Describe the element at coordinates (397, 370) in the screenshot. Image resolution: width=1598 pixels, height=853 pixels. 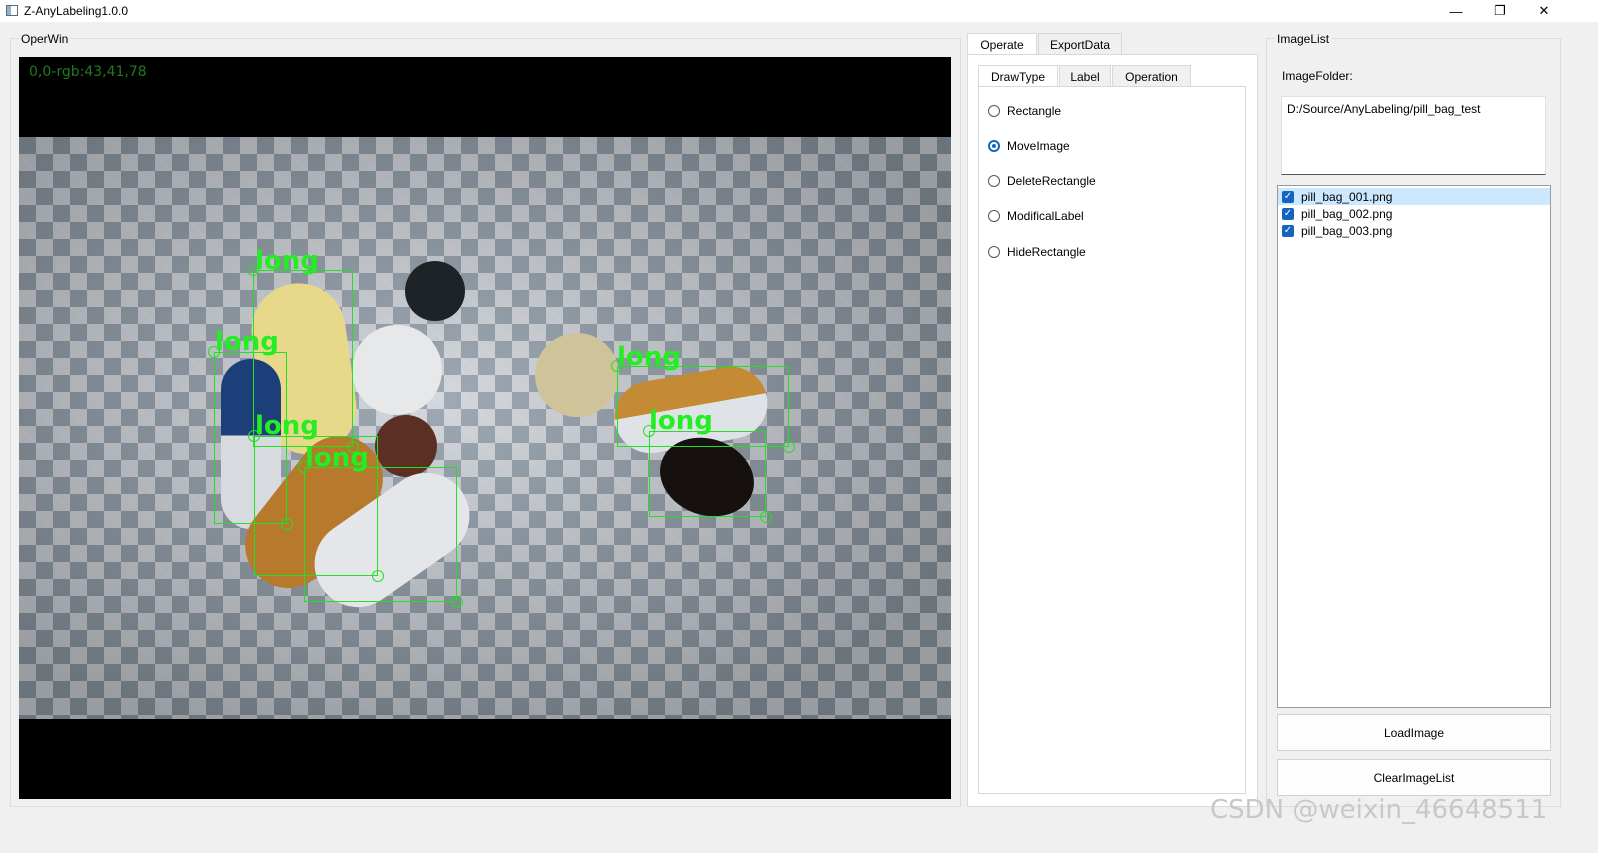
I see `pill-white-round` at that location.